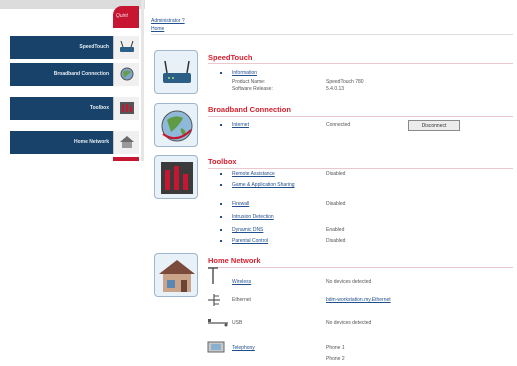 The height and width of the screenshot is (366, 517). What do you see at coordinates (336, 241) in the screenshot?
I see `parental-control-value: Disabled` at bounding box center [336, 241].